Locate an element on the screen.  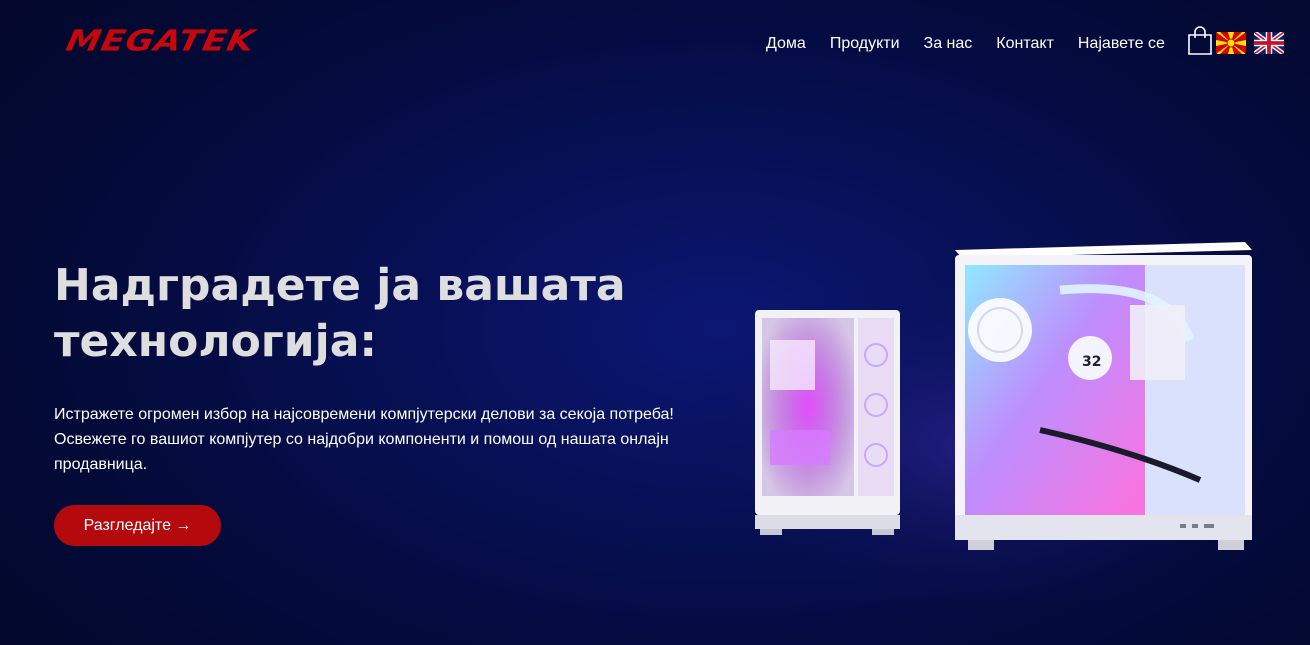
brand-logo: MEGATEK is located at coordinates (160, 41).